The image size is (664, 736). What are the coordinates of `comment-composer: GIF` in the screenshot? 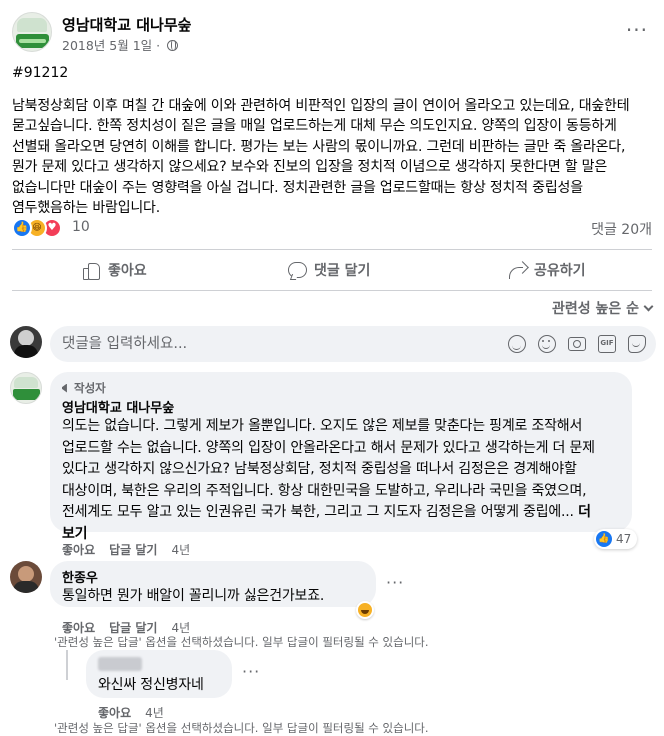 It's located at (333, 344).